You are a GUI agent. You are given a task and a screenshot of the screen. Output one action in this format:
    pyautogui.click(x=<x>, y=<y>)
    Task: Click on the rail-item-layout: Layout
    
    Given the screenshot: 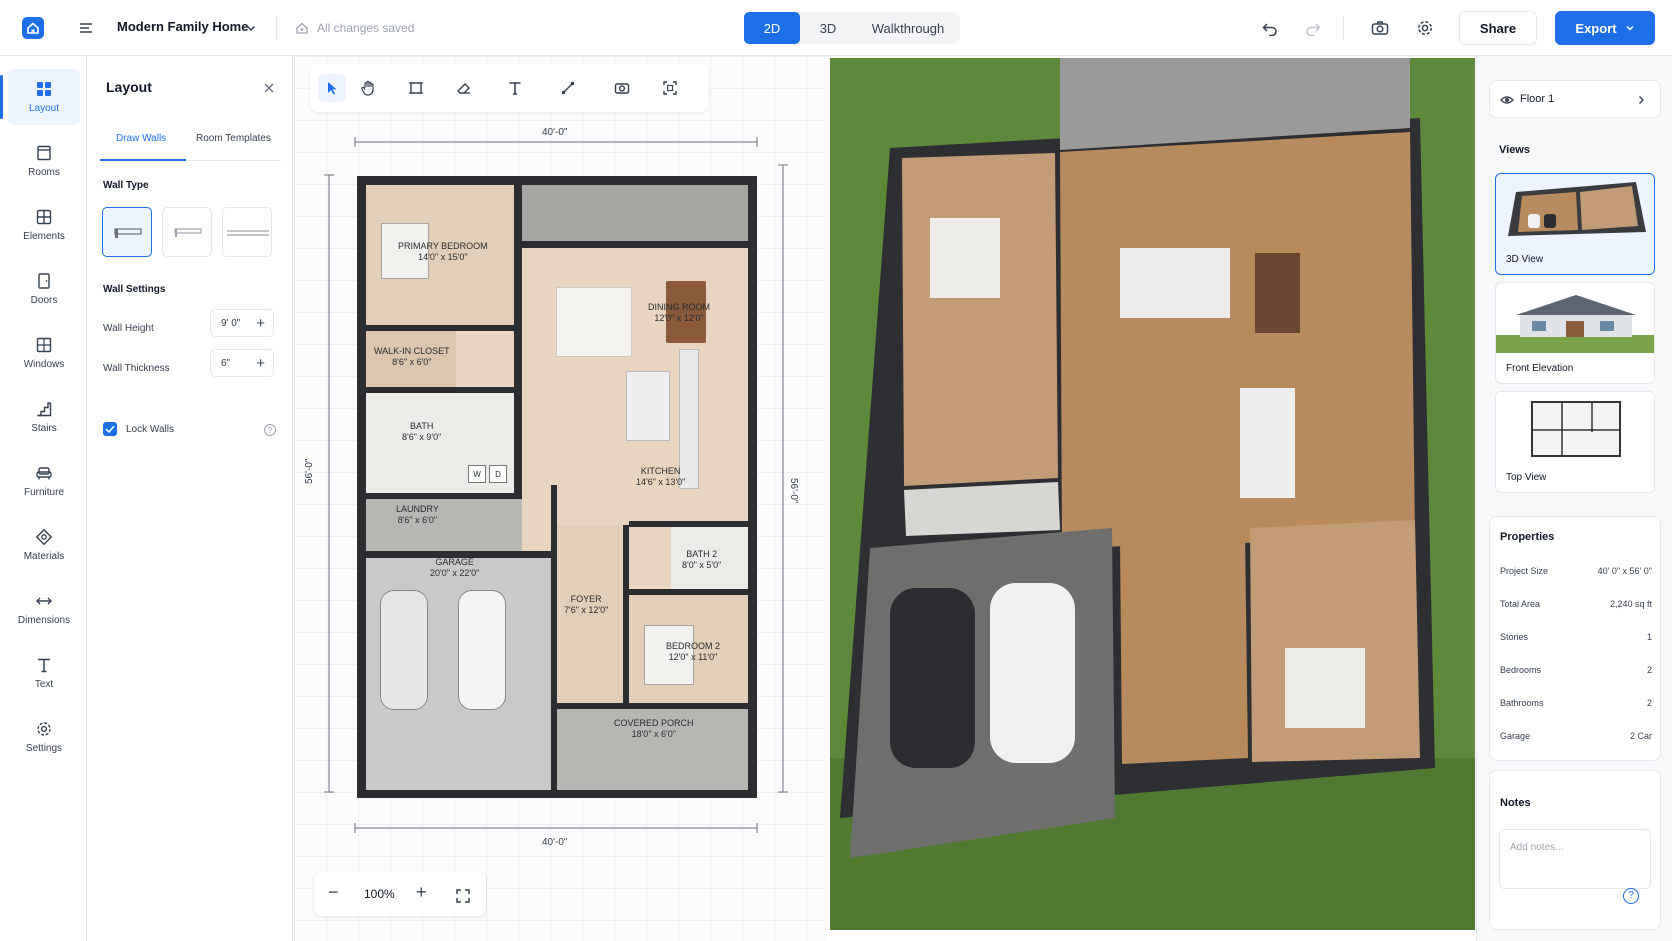 What is the action you would take?
    pyautogui.click(x=40, y=97)
    